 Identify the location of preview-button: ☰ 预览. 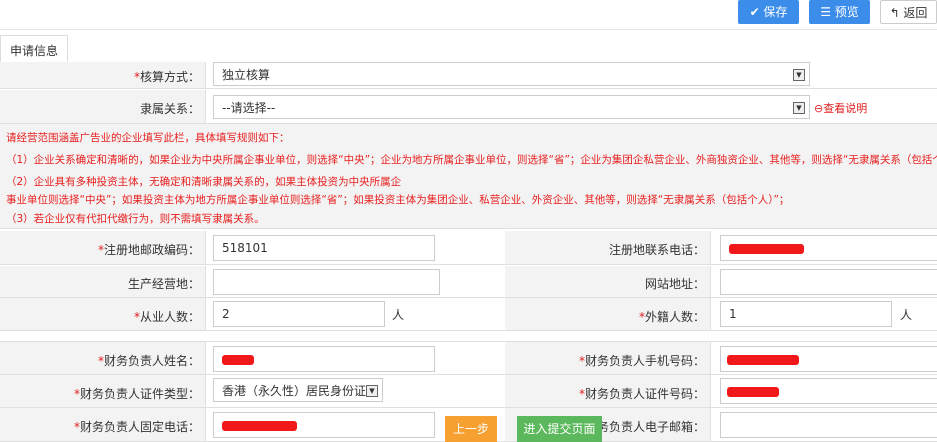
(839, 12).